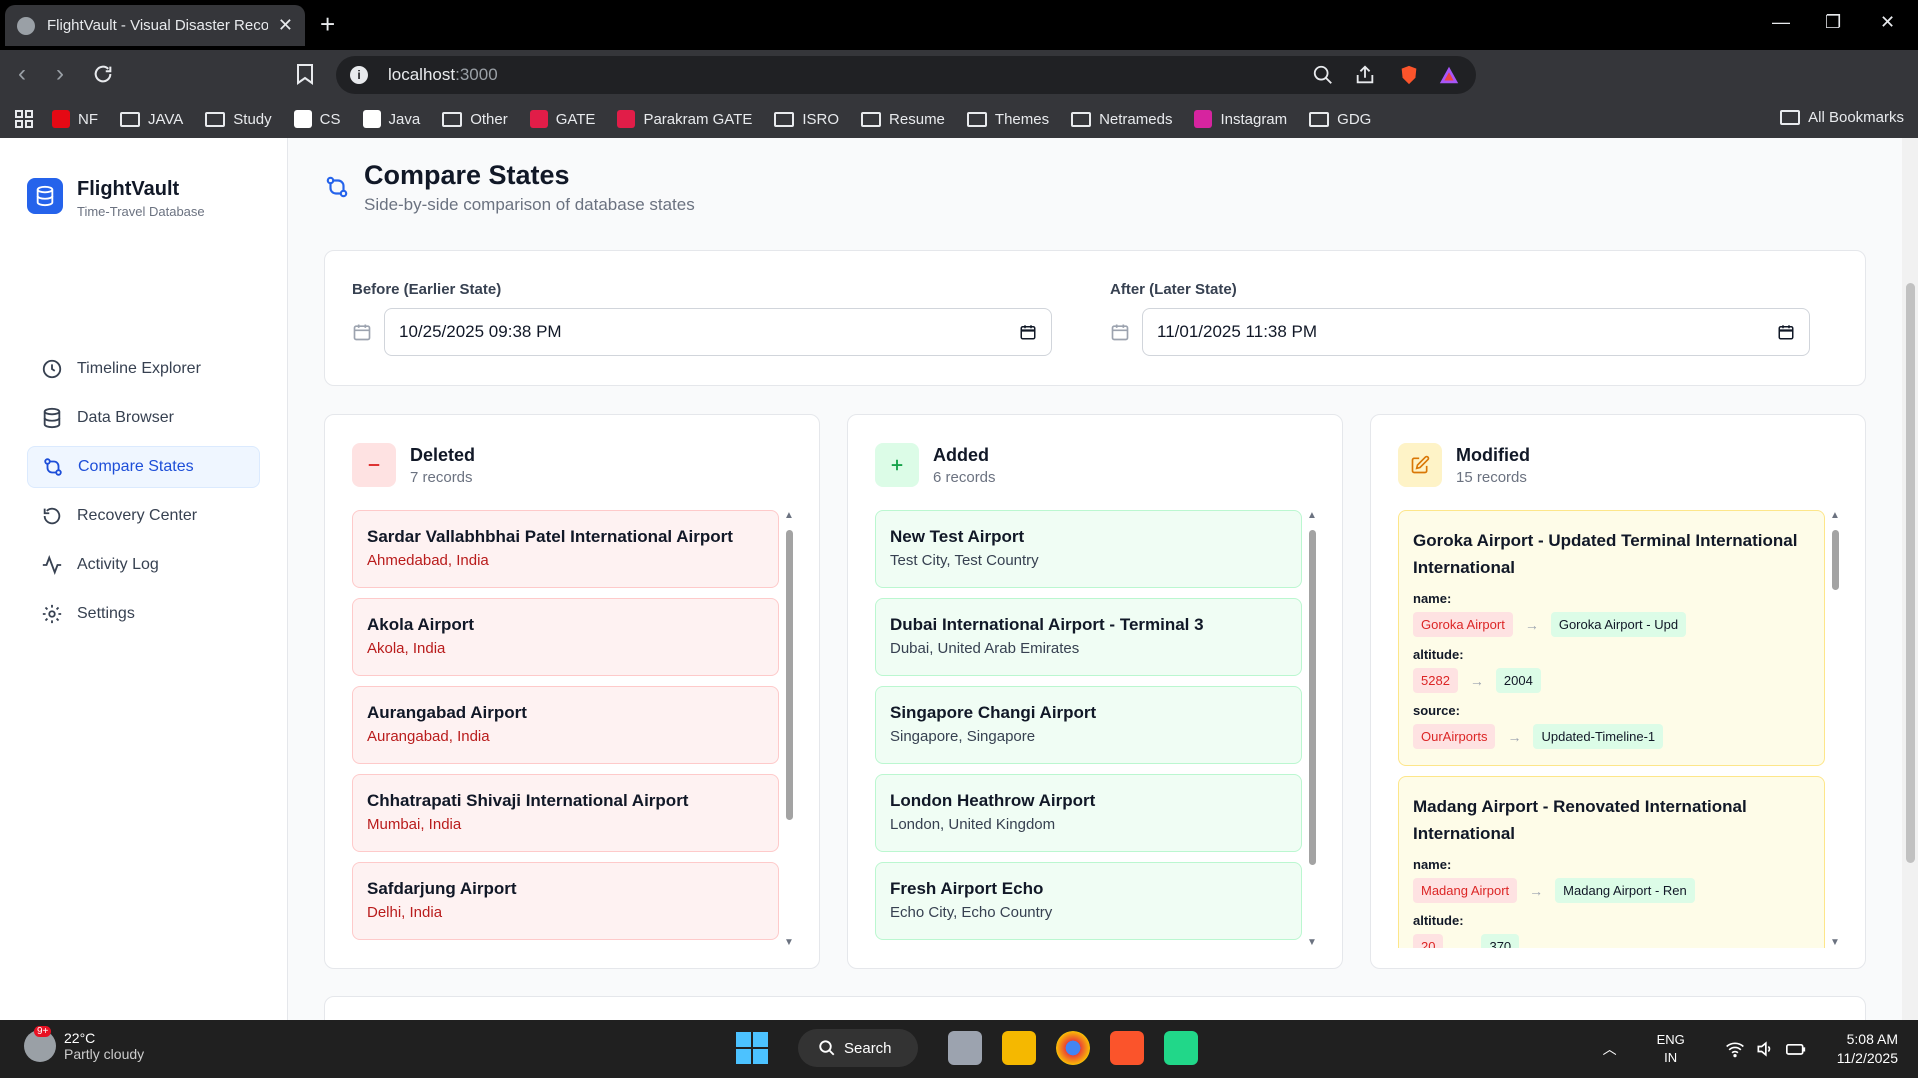 Image resolution: width=1918 pixels, height=1078 pixels. Describe the element at coordinates (903, 119) in the screenshot. I see `bookmark-resume: Resume` at that location.